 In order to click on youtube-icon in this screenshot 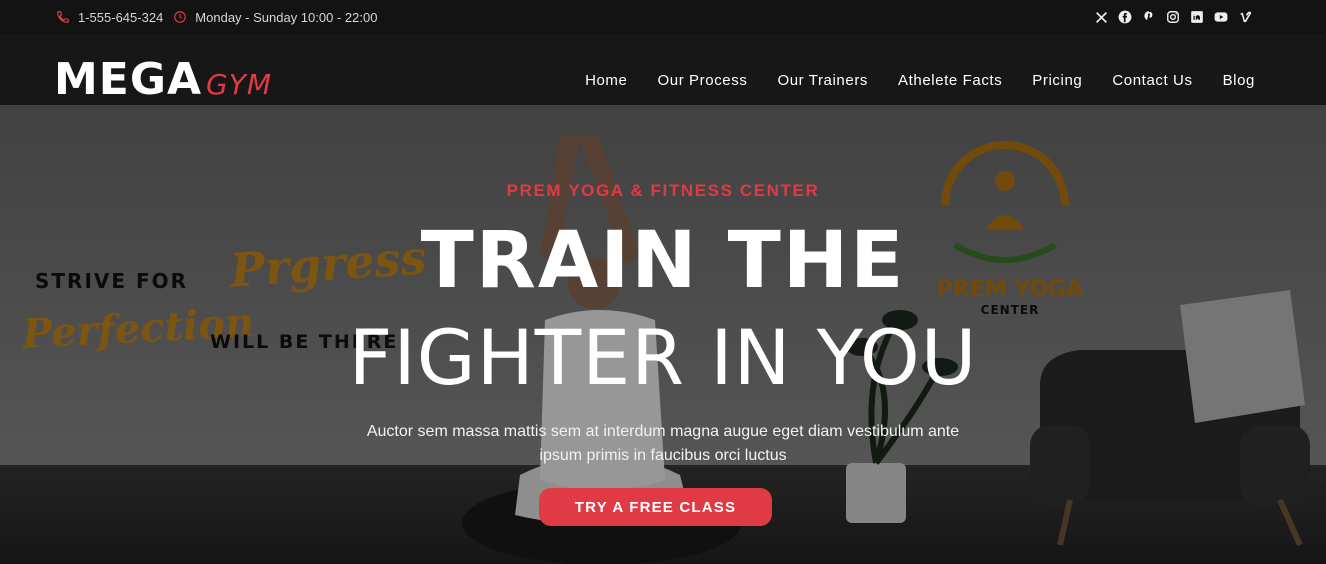, I will do `click(1221, 17)`.